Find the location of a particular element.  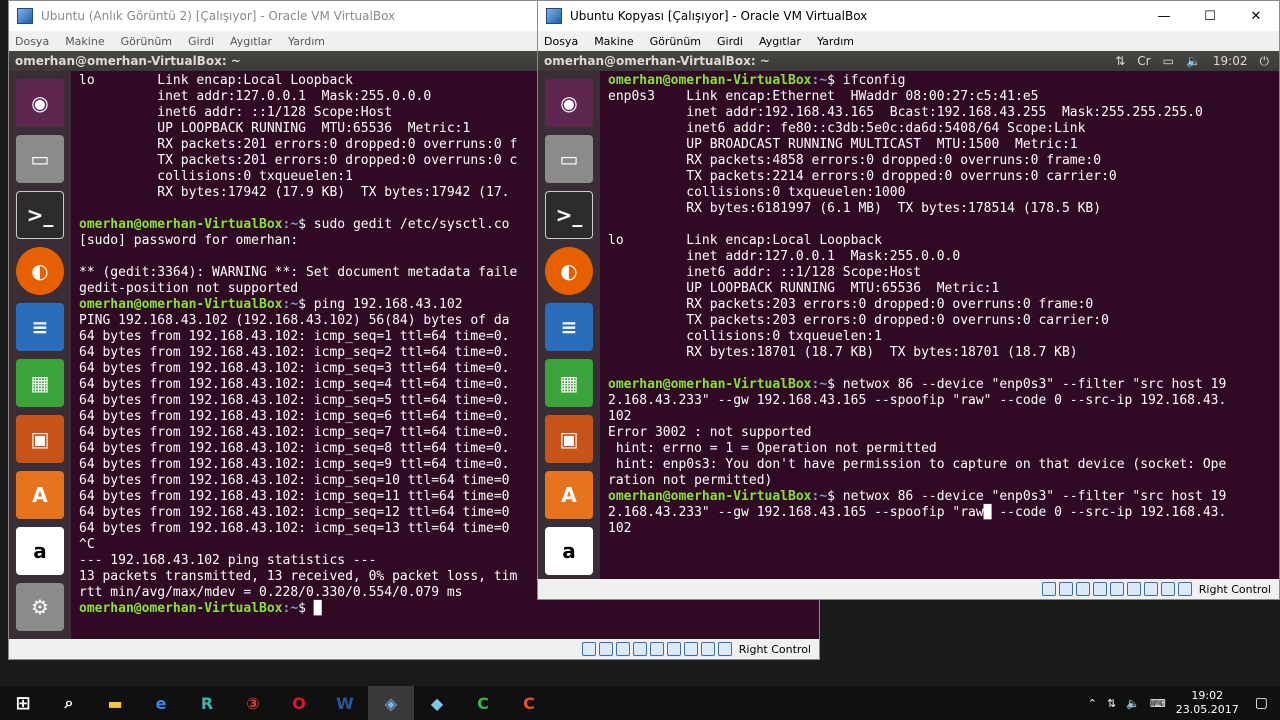

edge-icon: e is located at coordinates (161, 703).